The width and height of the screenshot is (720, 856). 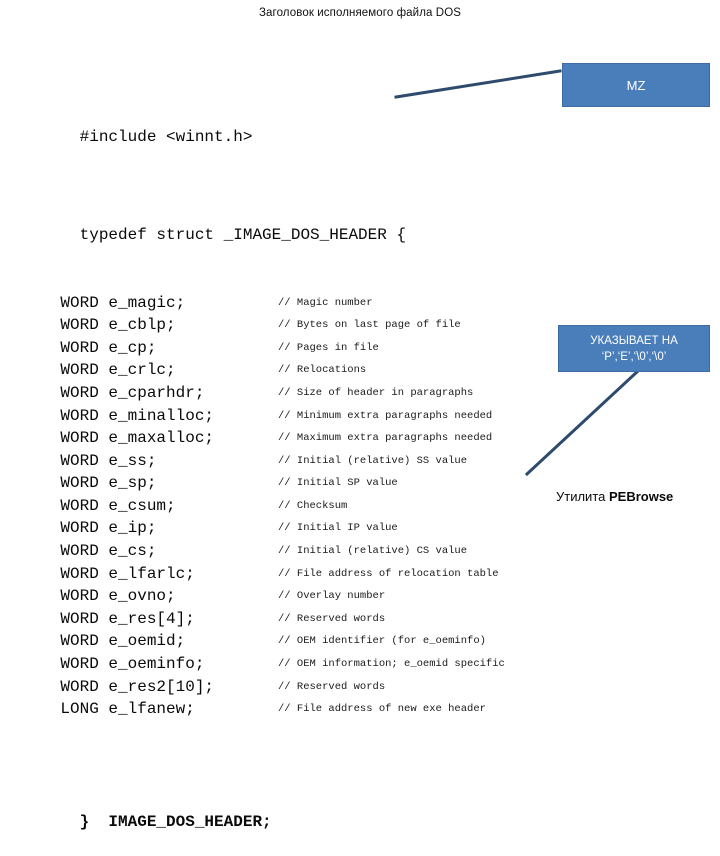 I want to click on pebrowse-tool-name: PEBrowse, so click(x=641, y=496).